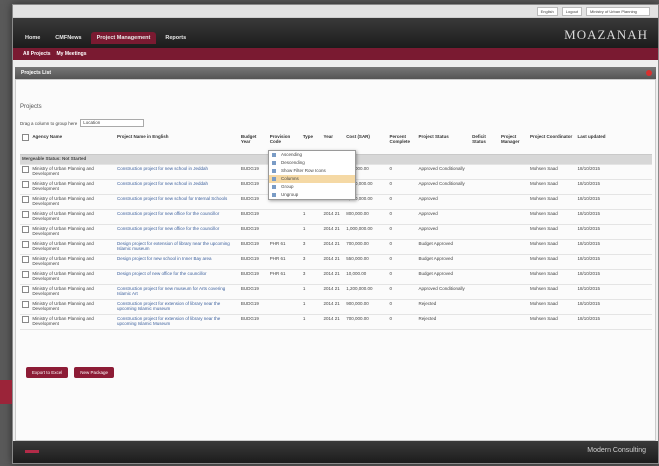 Image resolution: width=659 pixels, height=466 pixels. What do you see at coordinates (571, 11) in the screenshot?
I see `logout-button: Logout` at bounding box center [571, 11].